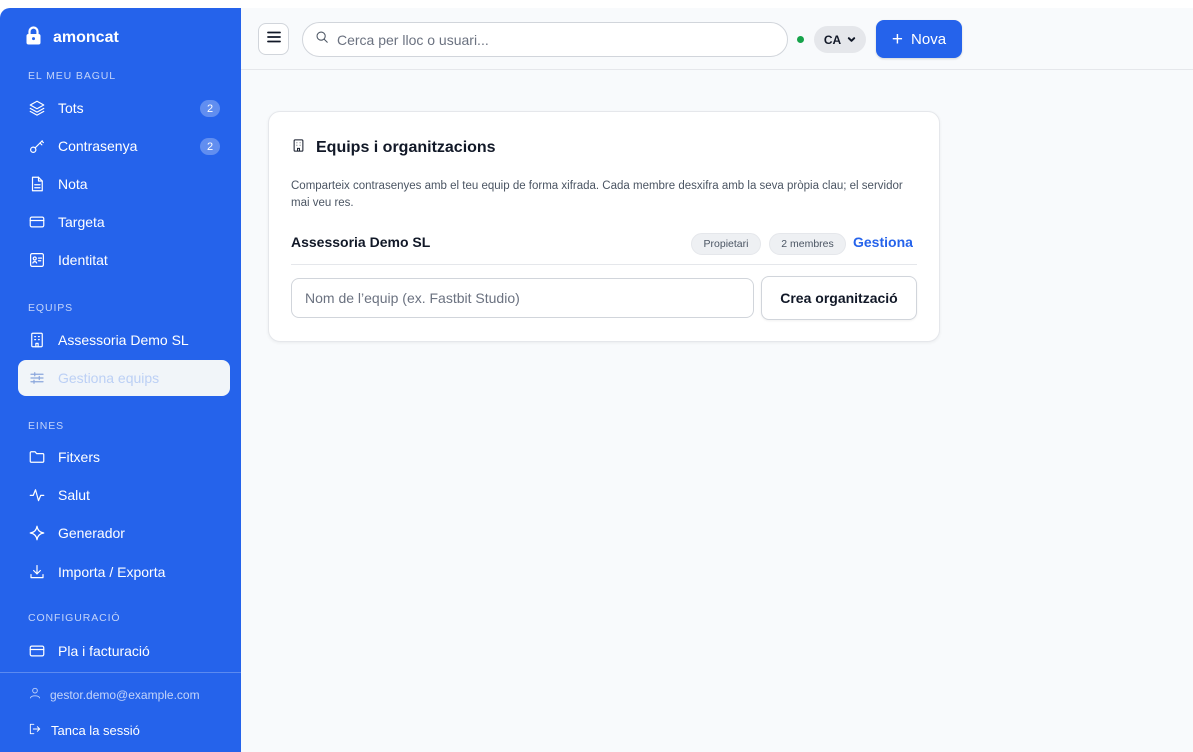 This screenshot has width=1193, height=752. What do you see at coordinates (37, 533) in the screenshot?
I see `sparkle-icon` at bounding box center [37, 533].